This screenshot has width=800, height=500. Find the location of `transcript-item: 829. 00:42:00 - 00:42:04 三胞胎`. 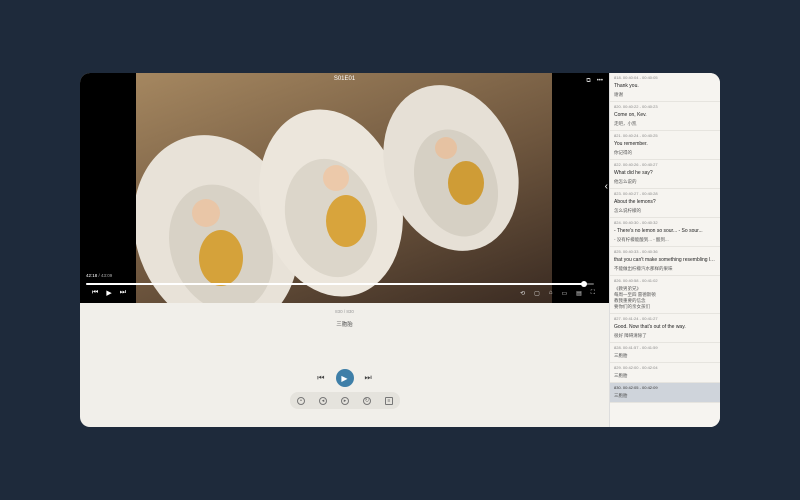

transcript-item: 829. 00:42:00 - 00:42:04 三胞胎 is located at coordinates (665, 373).